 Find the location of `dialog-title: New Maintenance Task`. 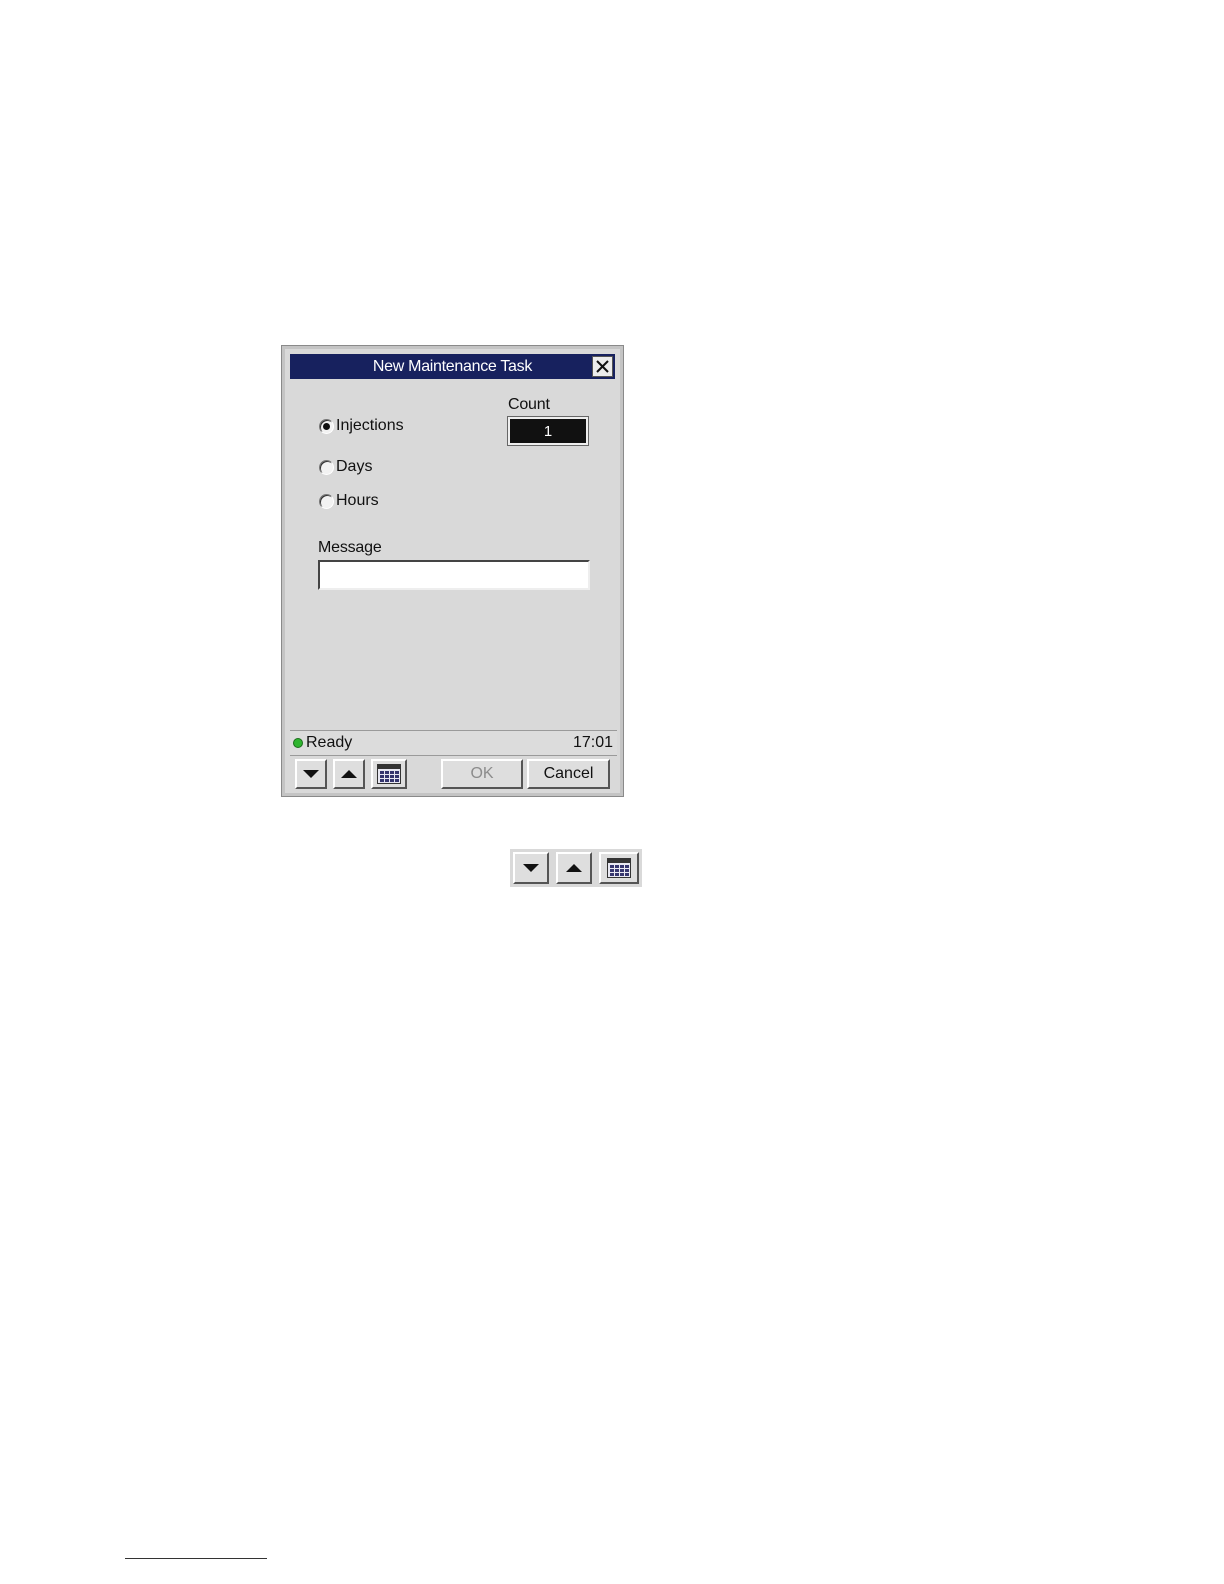

dialog-title: New Maintenance Task is located at coordinates (452, 366).